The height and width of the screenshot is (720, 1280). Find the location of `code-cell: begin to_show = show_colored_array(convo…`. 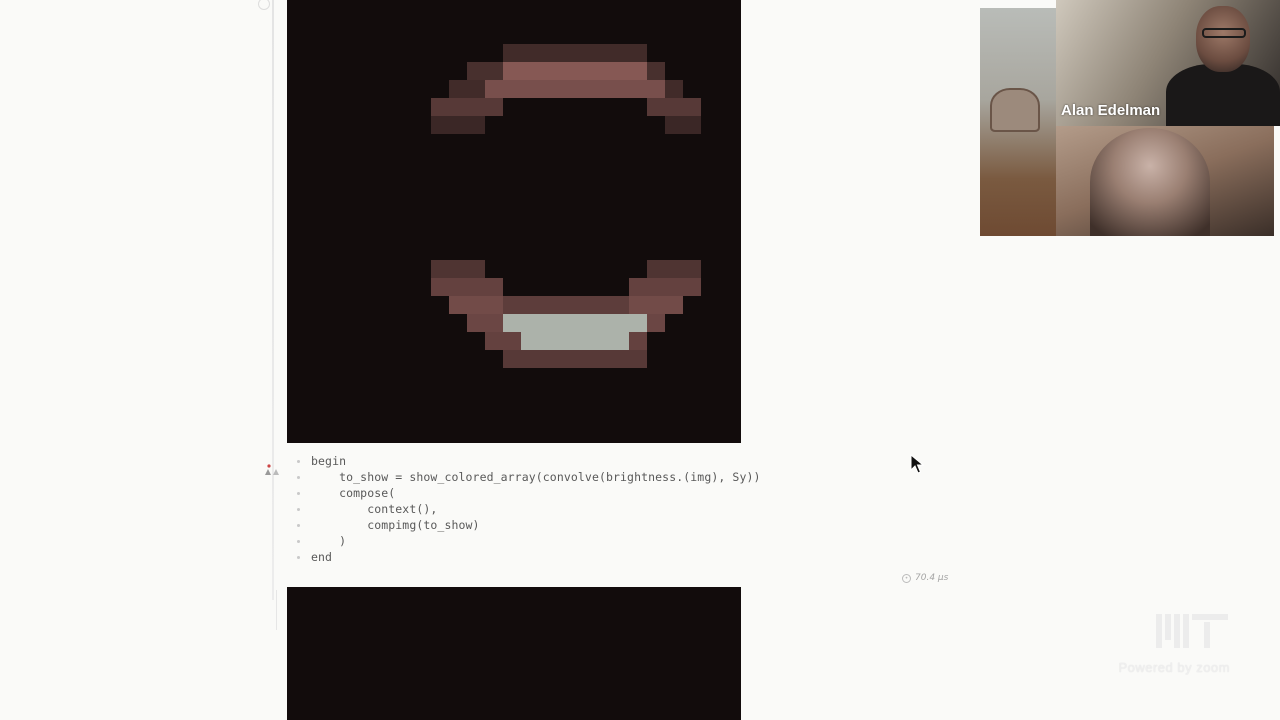

code-cell: begin to_show = show_colored_array(convo… is located at coordinates (637, 512).